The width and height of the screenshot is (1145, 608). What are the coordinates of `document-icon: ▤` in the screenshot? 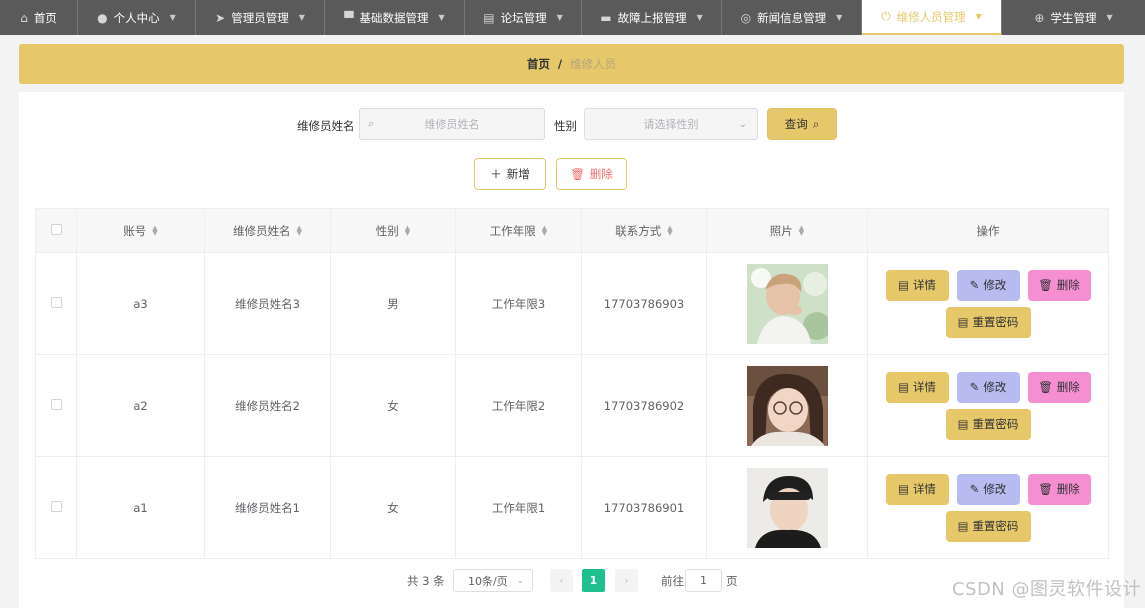 It's located at (903, 285).